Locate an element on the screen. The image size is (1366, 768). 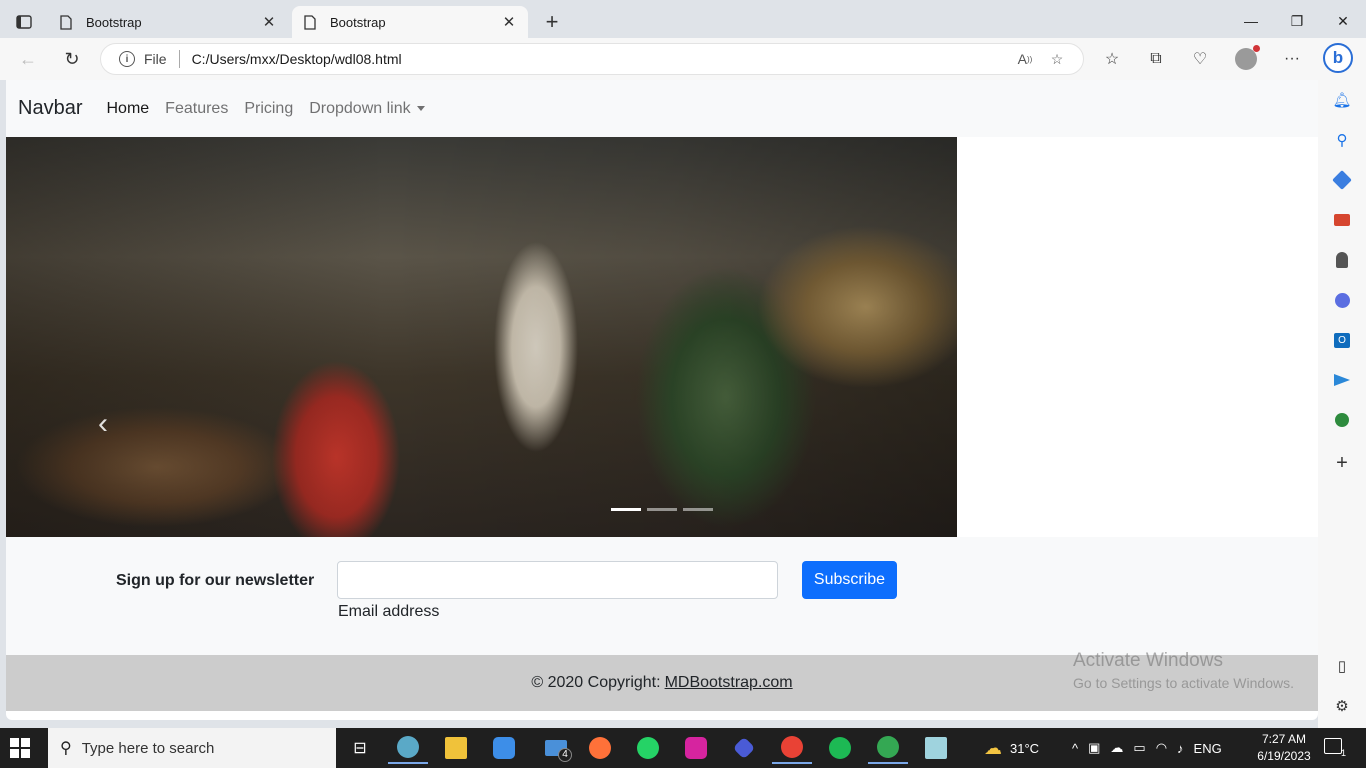
watermark-subtitle: Go to Settings to activate Windows. is located at coordinates (1183, 683).